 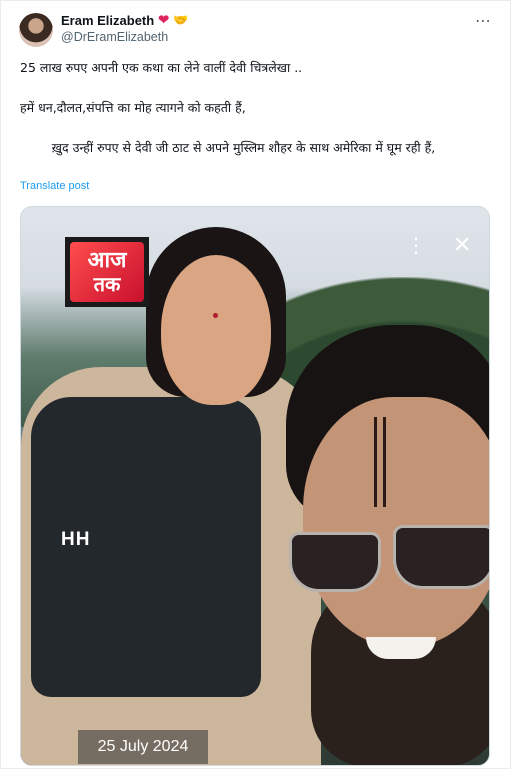 I want to click on author-handle: @DrEramElizabeth, so click(x=114, y=37).